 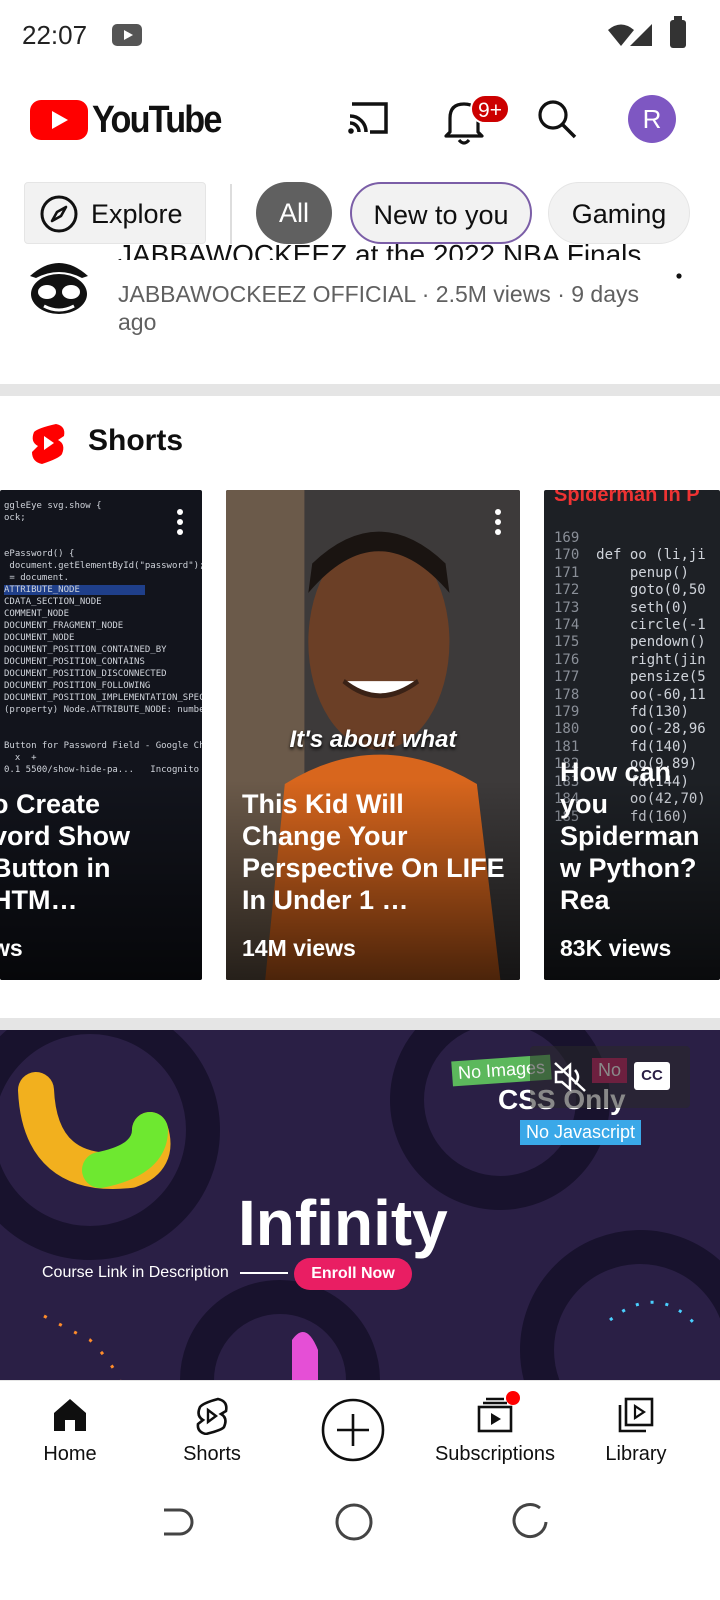 I want to click on short-caption: It's about what, so click(x=373, y=739).